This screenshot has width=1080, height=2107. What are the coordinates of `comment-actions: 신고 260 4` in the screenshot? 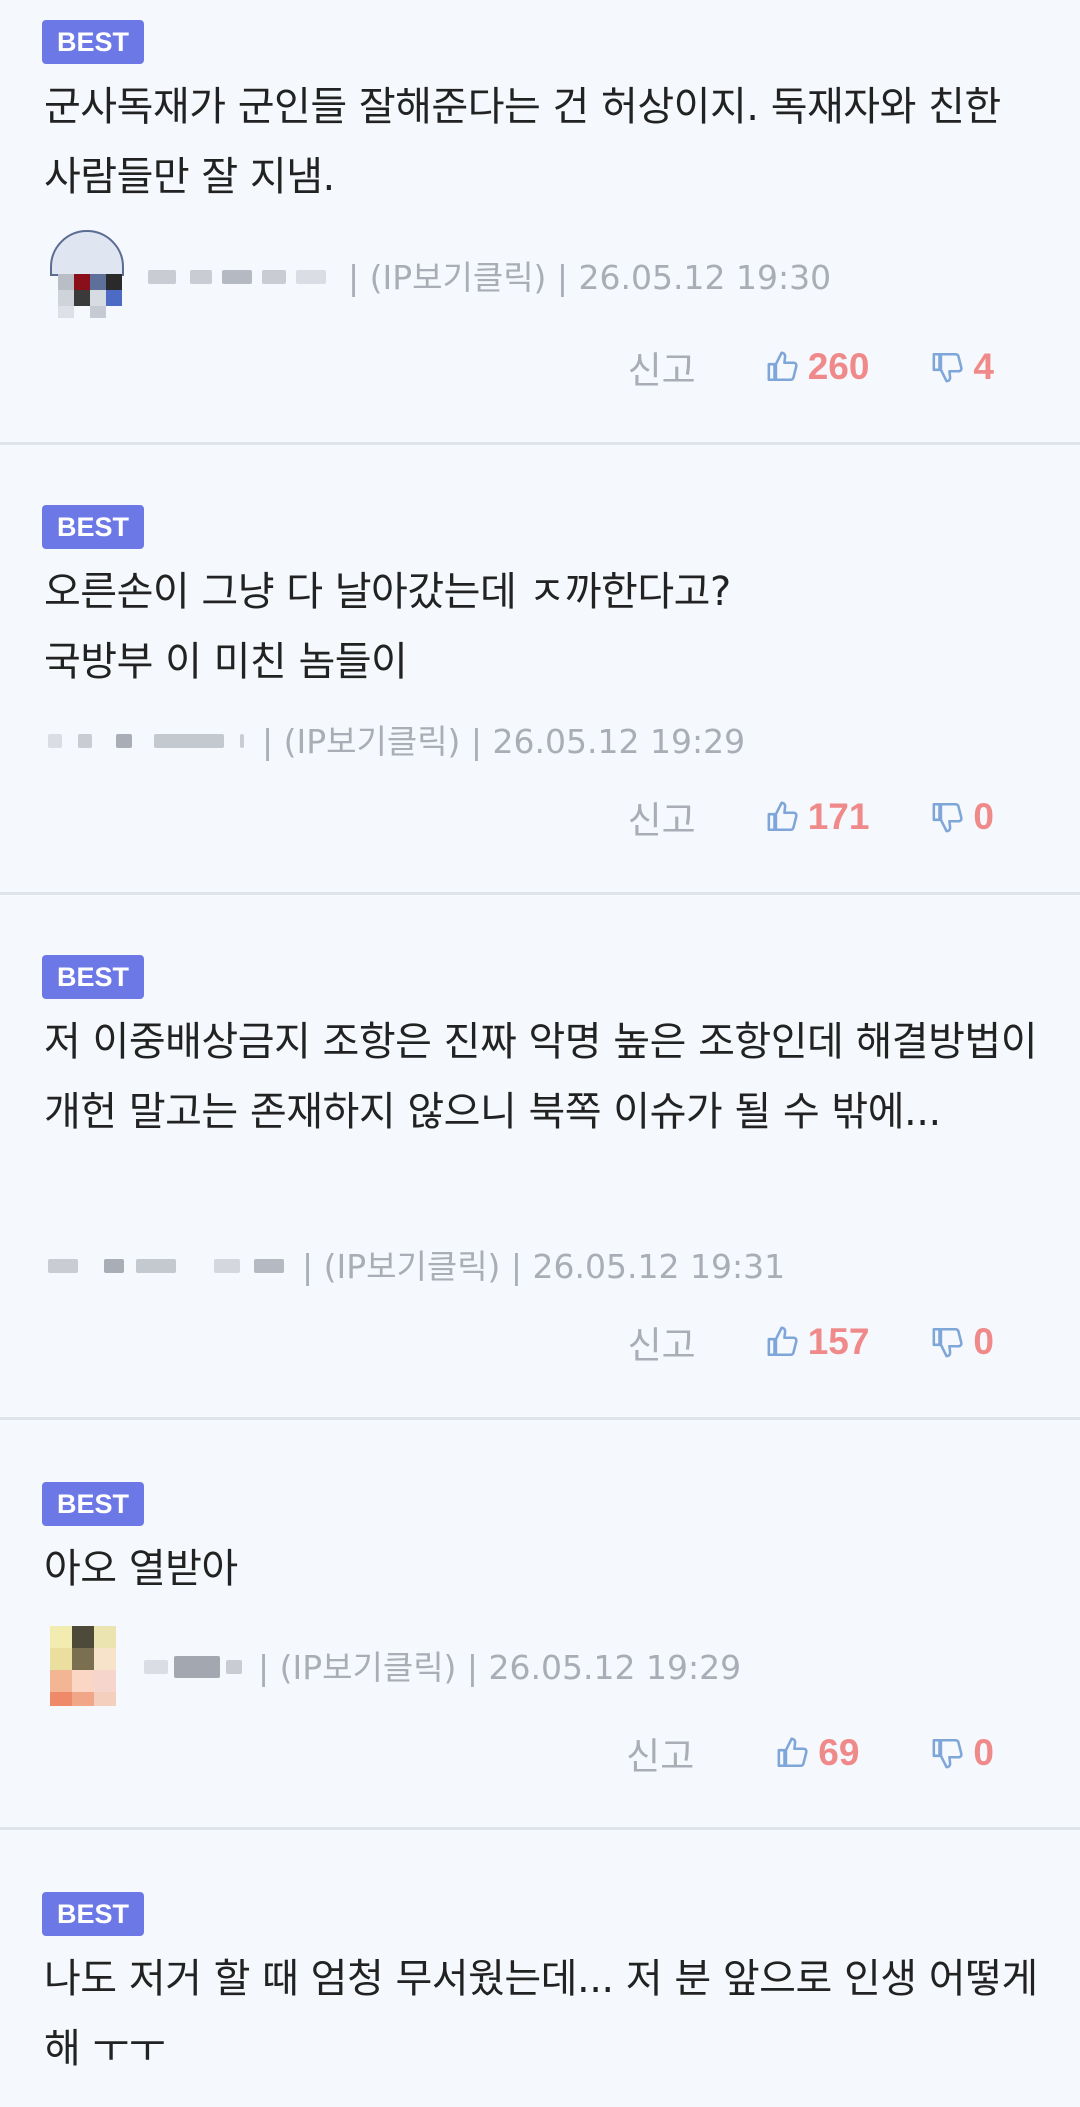 It's located at (811, 367).